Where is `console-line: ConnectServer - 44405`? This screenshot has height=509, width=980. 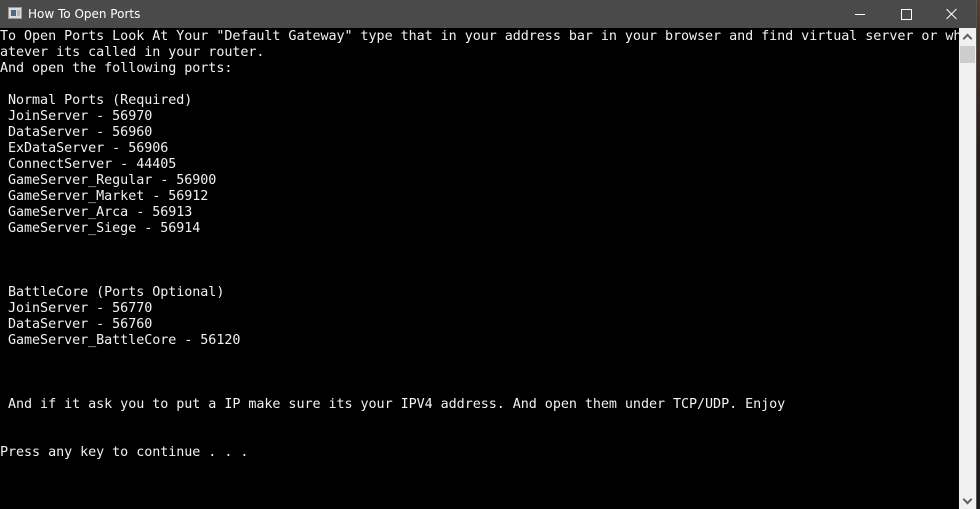 console-line: ConnectServer - 44405 is located at coordinates (88, 164).